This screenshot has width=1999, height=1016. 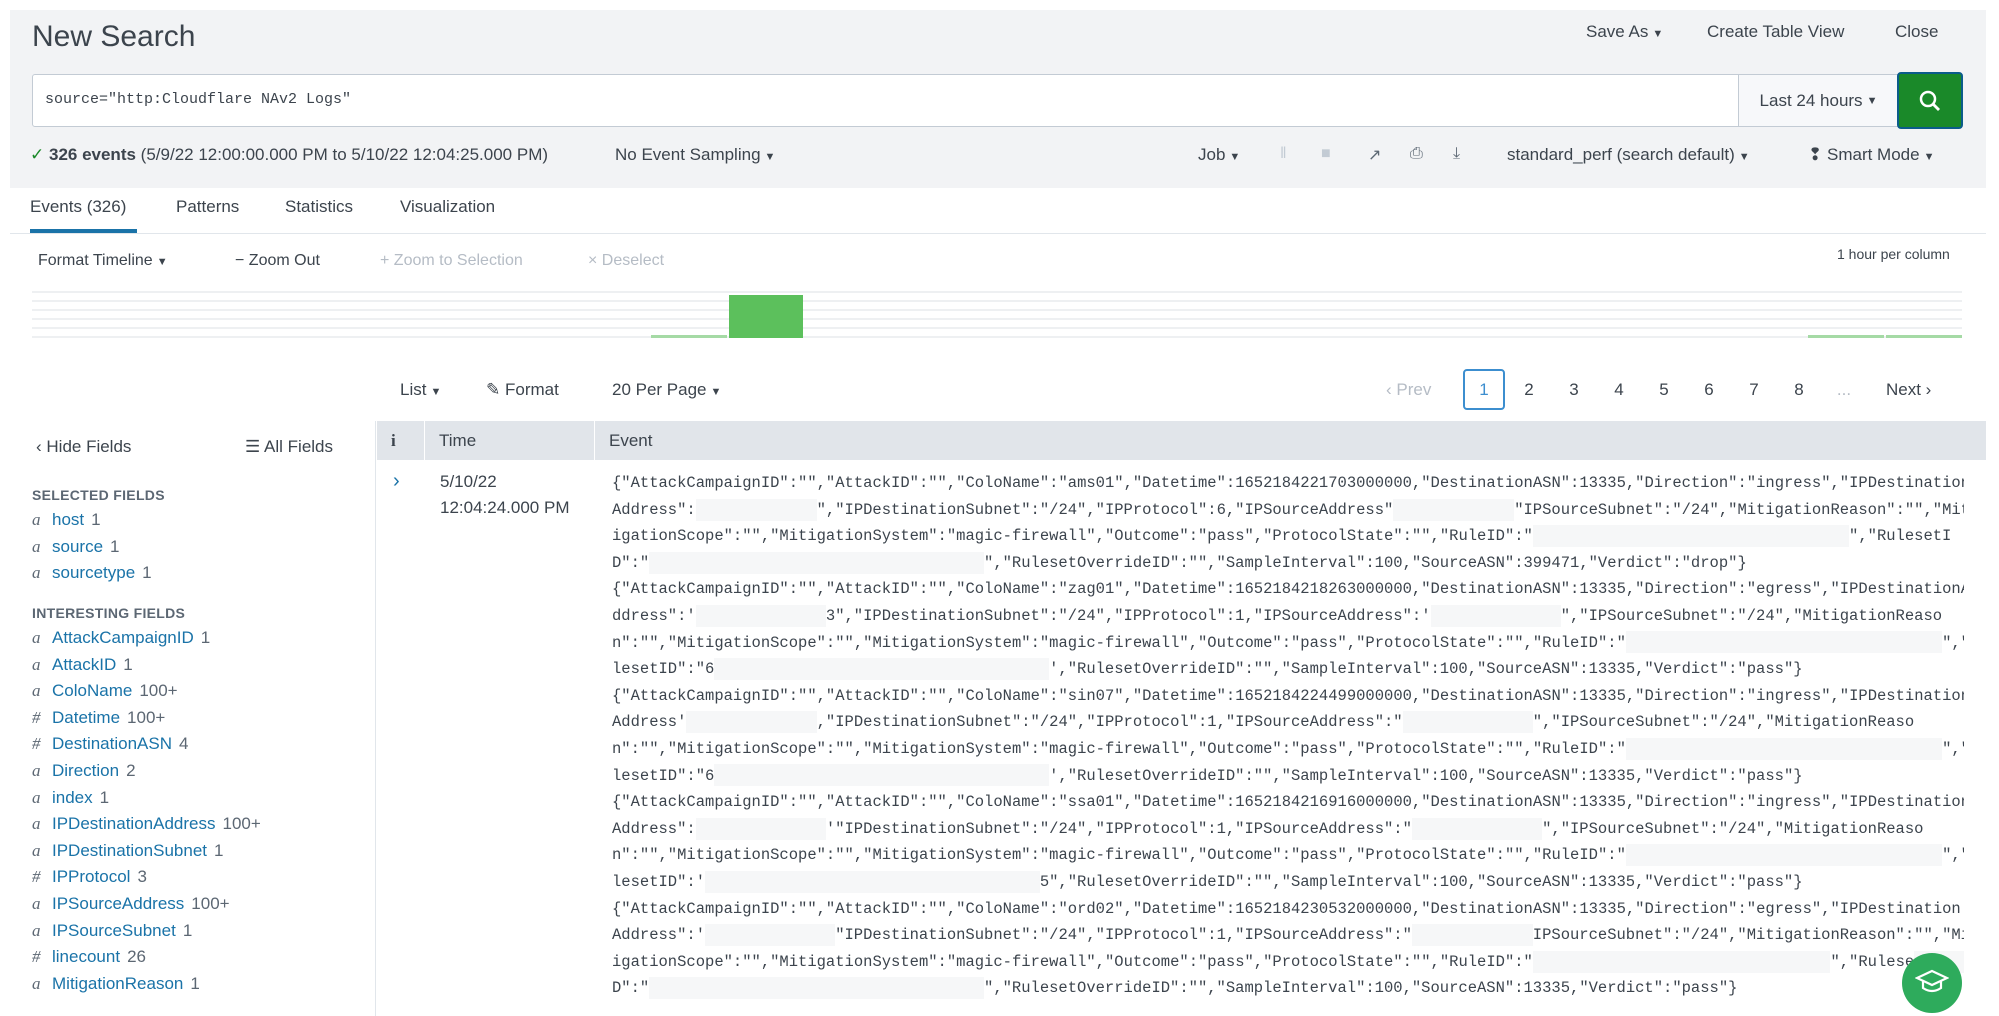 I want to click on field-item: a index 1, so click(x=70, y=798).